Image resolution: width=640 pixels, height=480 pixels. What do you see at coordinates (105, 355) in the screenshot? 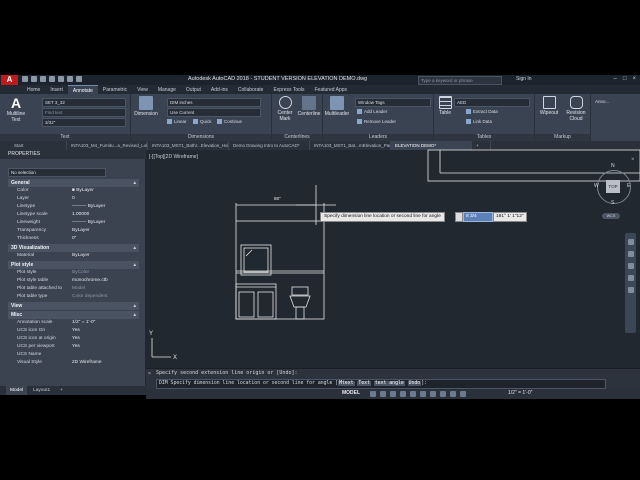
I see `property-value` at bounding box center [105, 355].